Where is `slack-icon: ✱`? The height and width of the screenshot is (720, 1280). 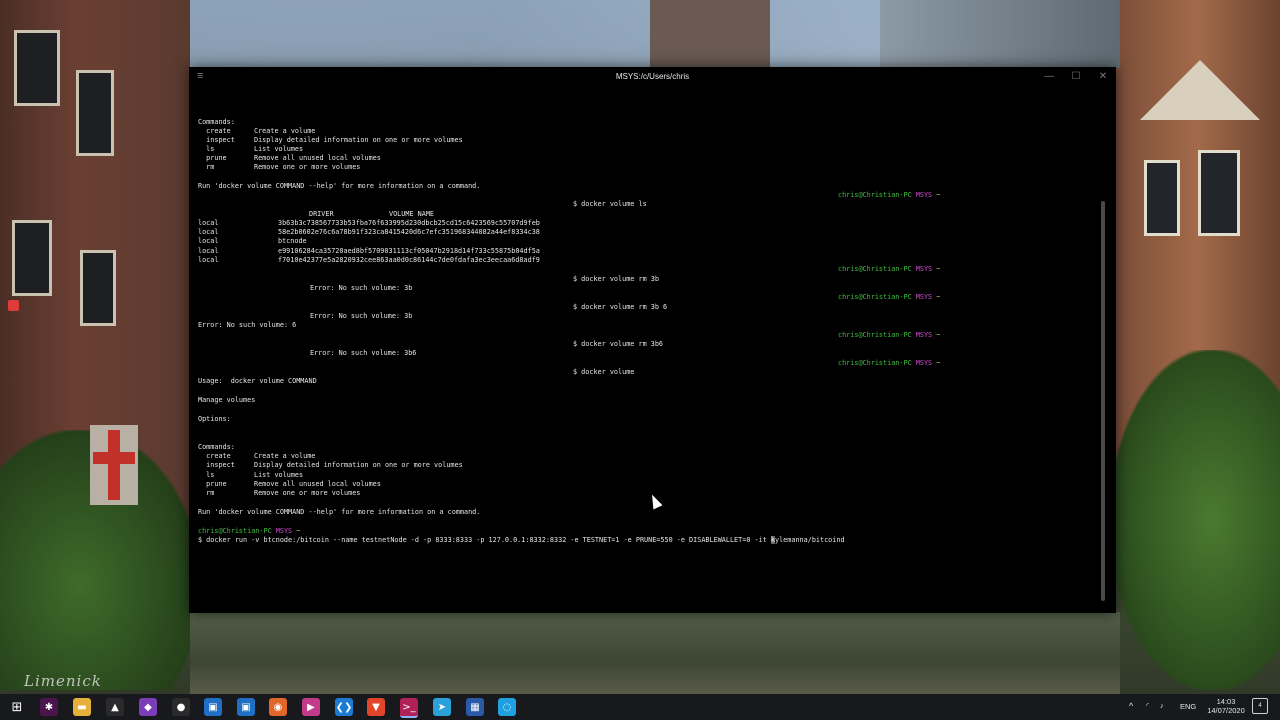
slack-icon: ✱ is located at coordinates (49, 707).